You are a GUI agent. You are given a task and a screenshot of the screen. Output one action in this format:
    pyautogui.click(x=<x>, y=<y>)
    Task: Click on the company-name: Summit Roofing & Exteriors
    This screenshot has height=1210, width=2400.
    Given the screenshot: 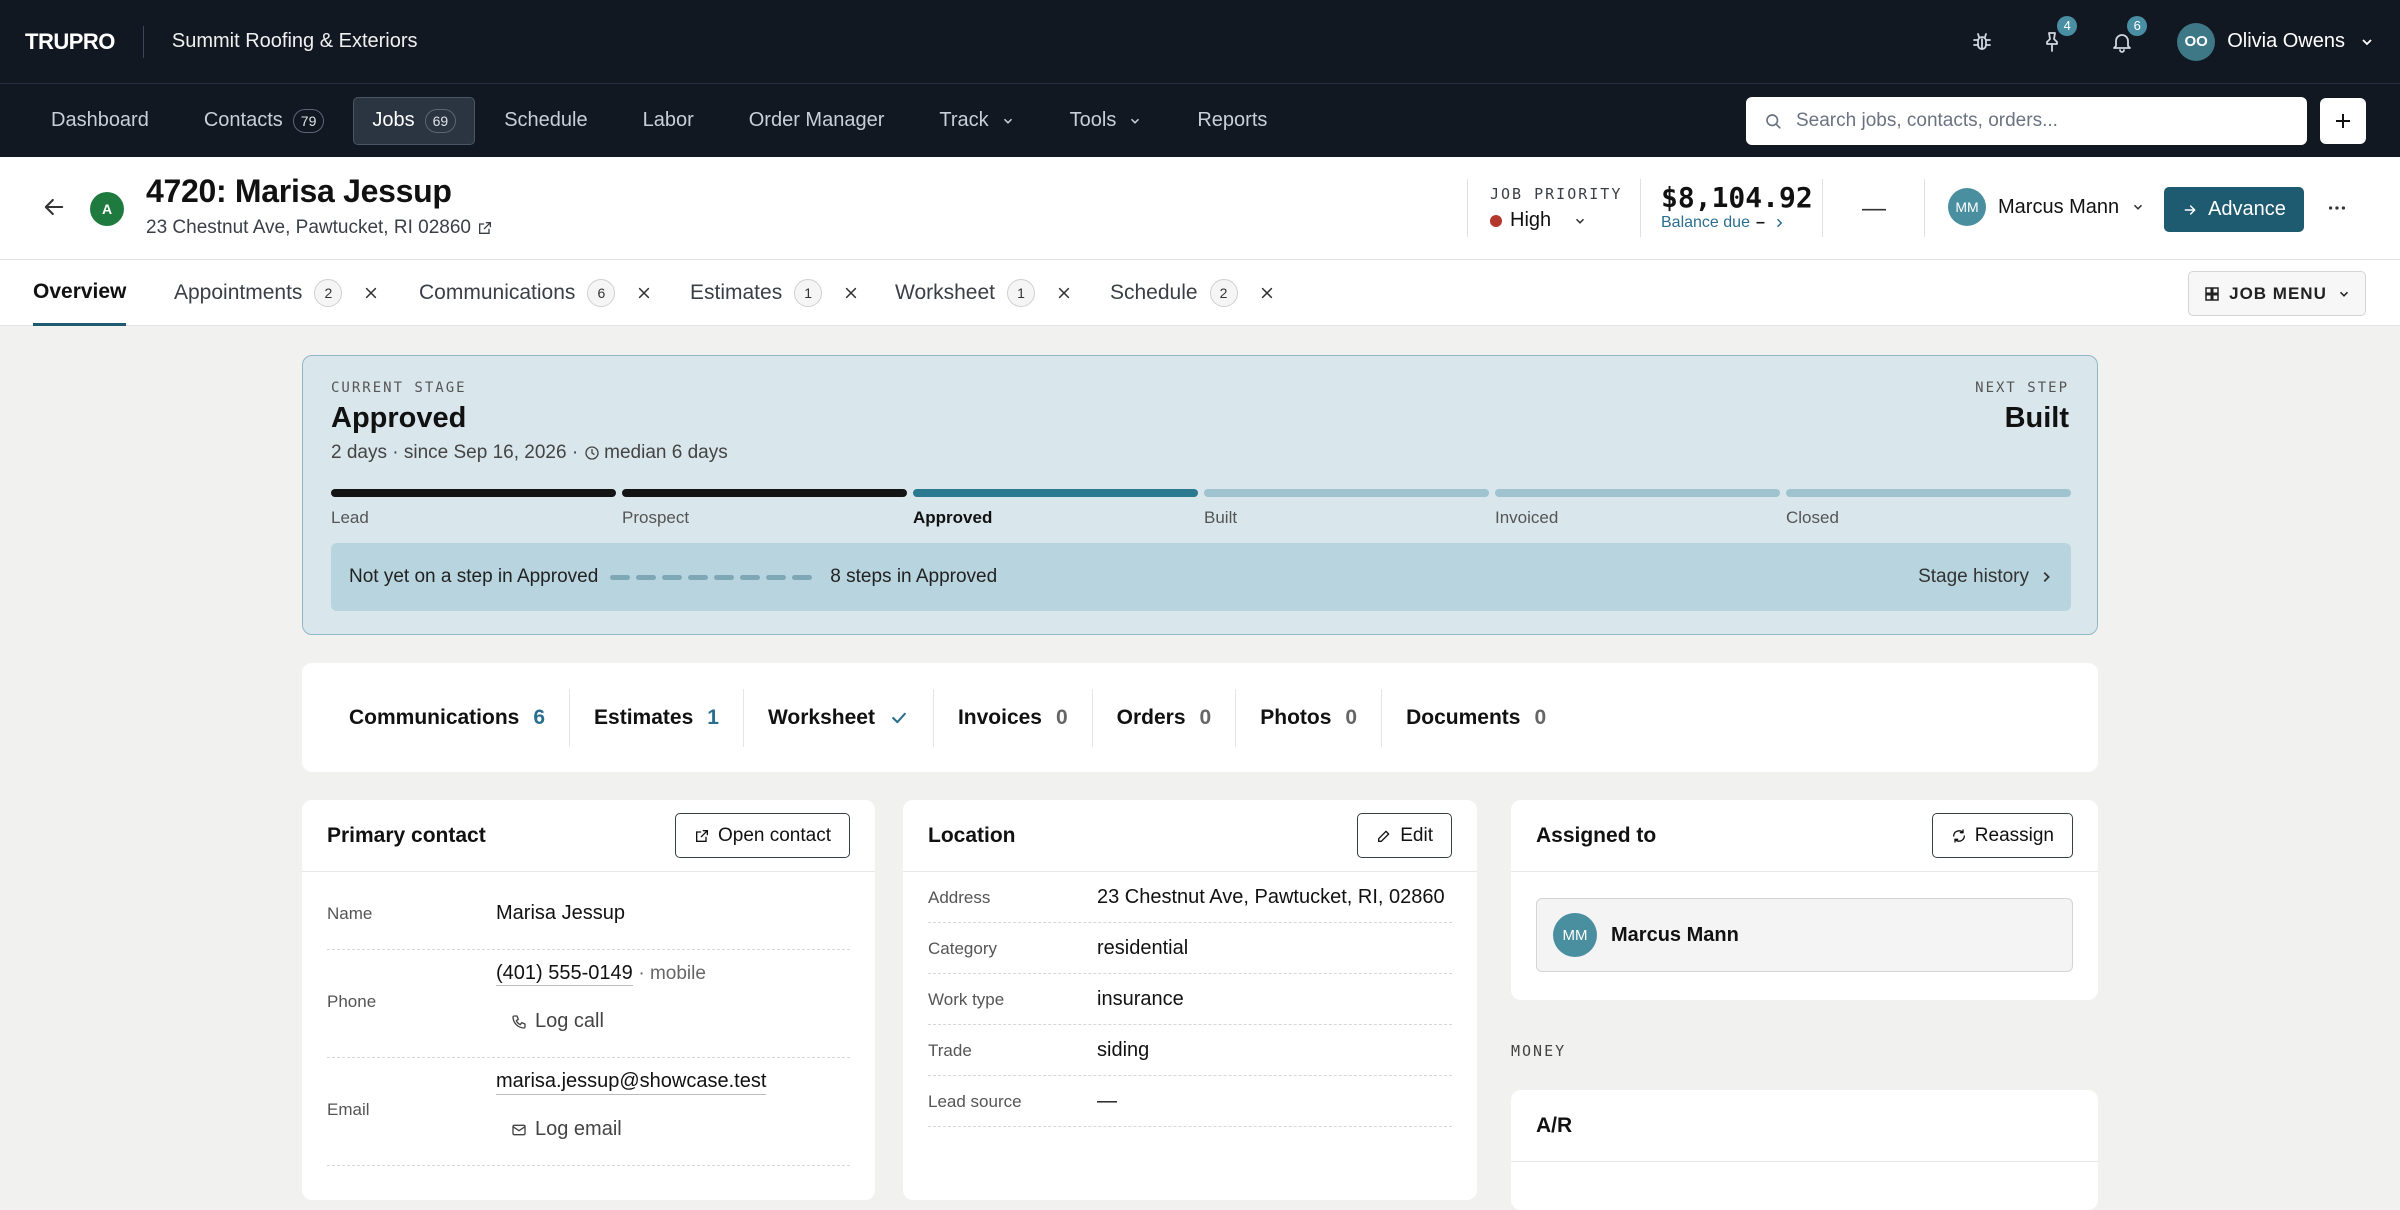 What is the action you would take?
    pyautogui.click(x=294, y=41)
    